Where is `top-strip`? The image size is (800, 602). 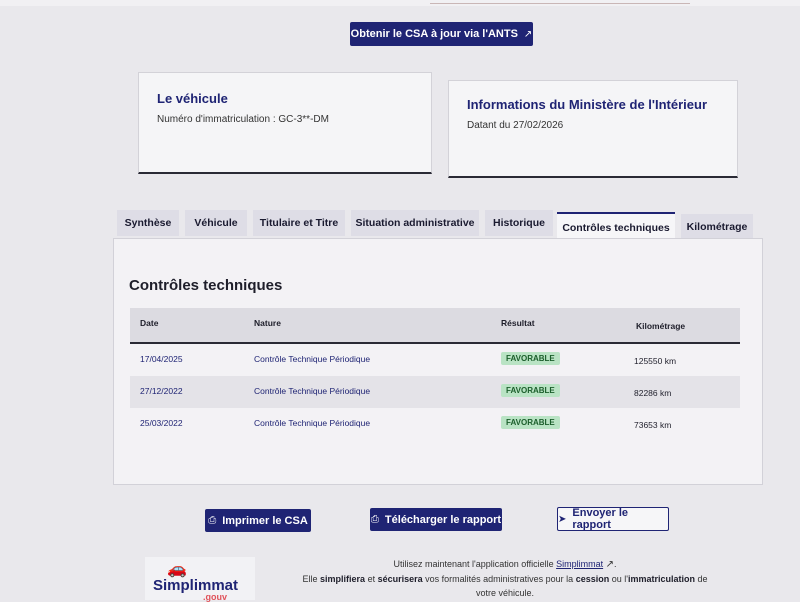
top-strip is located at coordinates (400, 3).